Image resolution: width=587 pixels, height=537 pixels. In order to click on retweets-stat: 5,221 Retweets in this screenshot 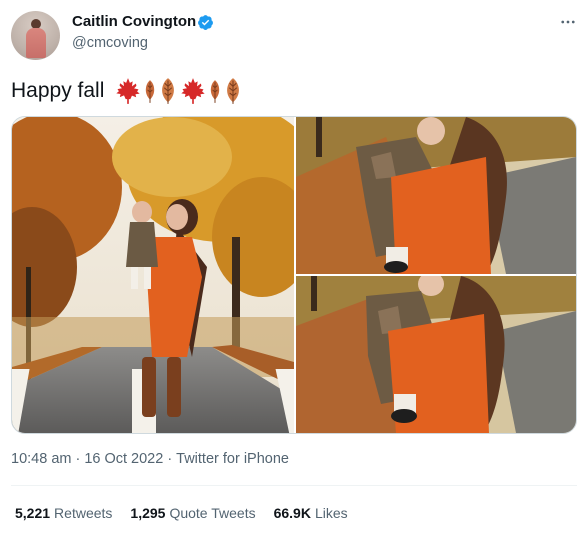, I will do `click(63, 513)`.